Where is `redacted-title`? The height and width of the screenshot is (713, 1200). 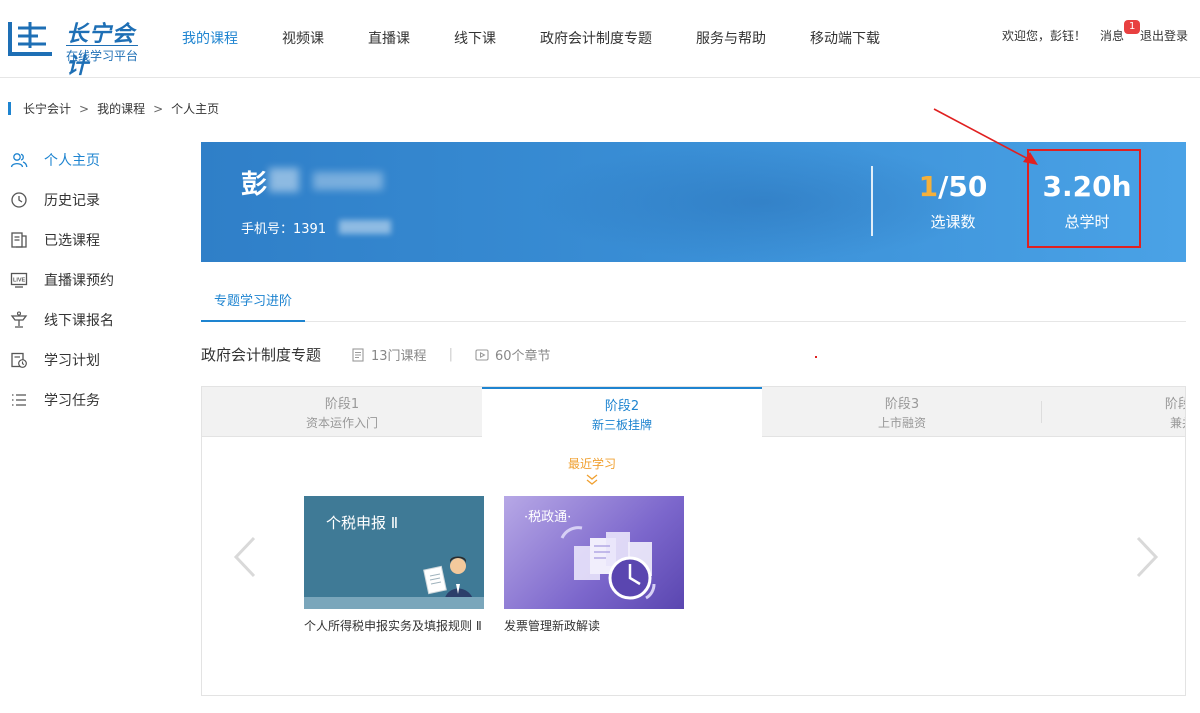 redacted-title is located at coordinates (348, 181).